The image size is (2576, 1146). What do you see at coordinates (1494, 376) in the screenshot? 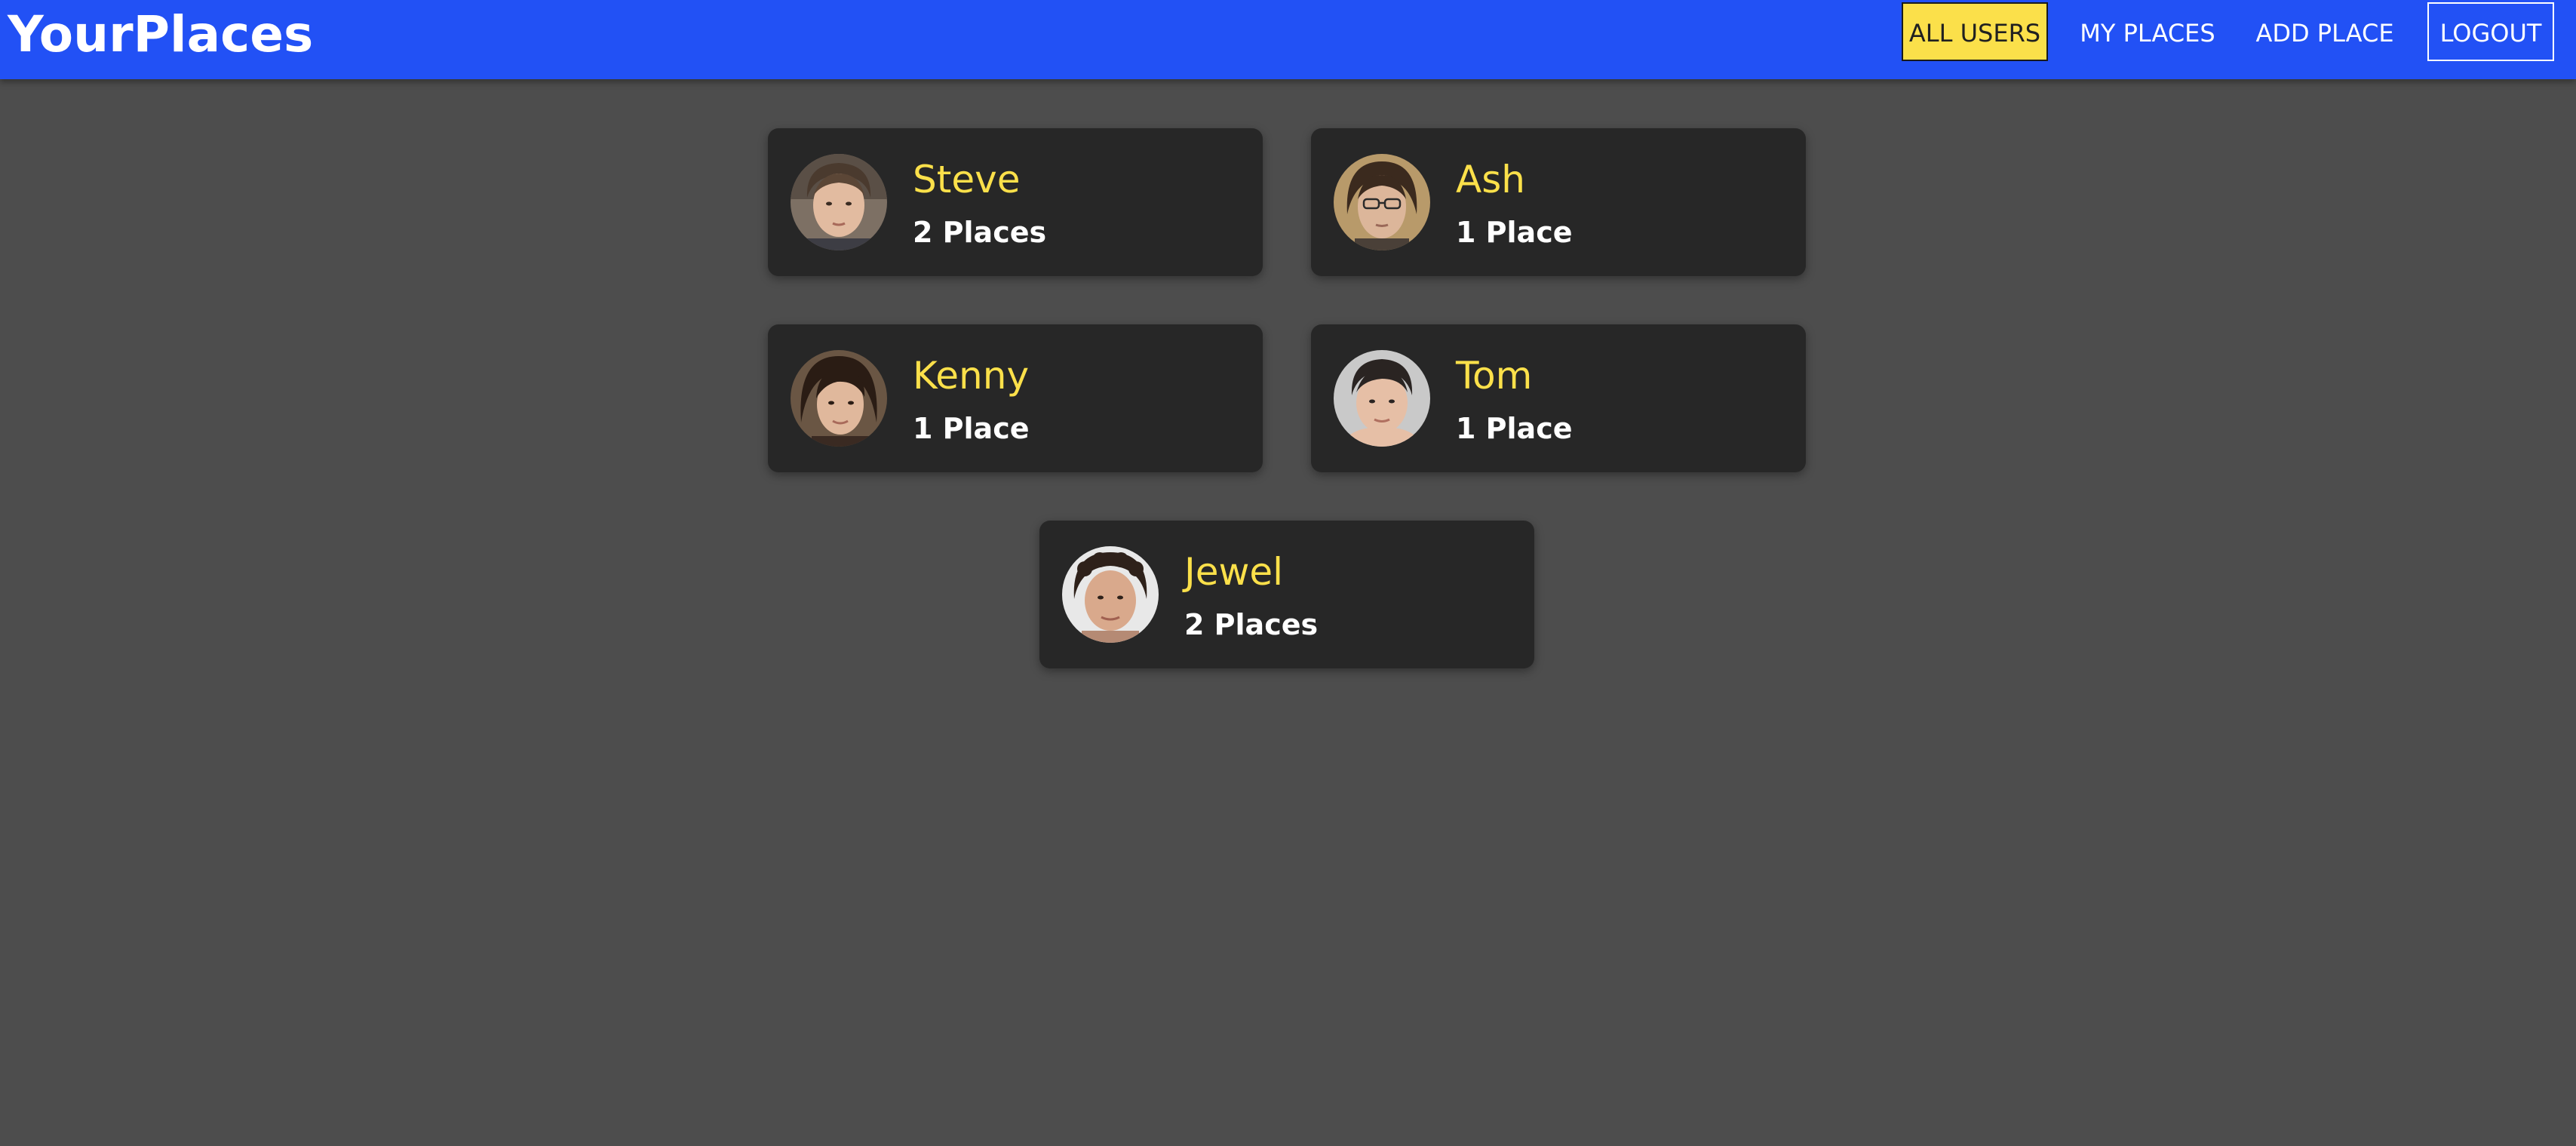
I see `user-name: Tom` at bounding box center [1494, 376].